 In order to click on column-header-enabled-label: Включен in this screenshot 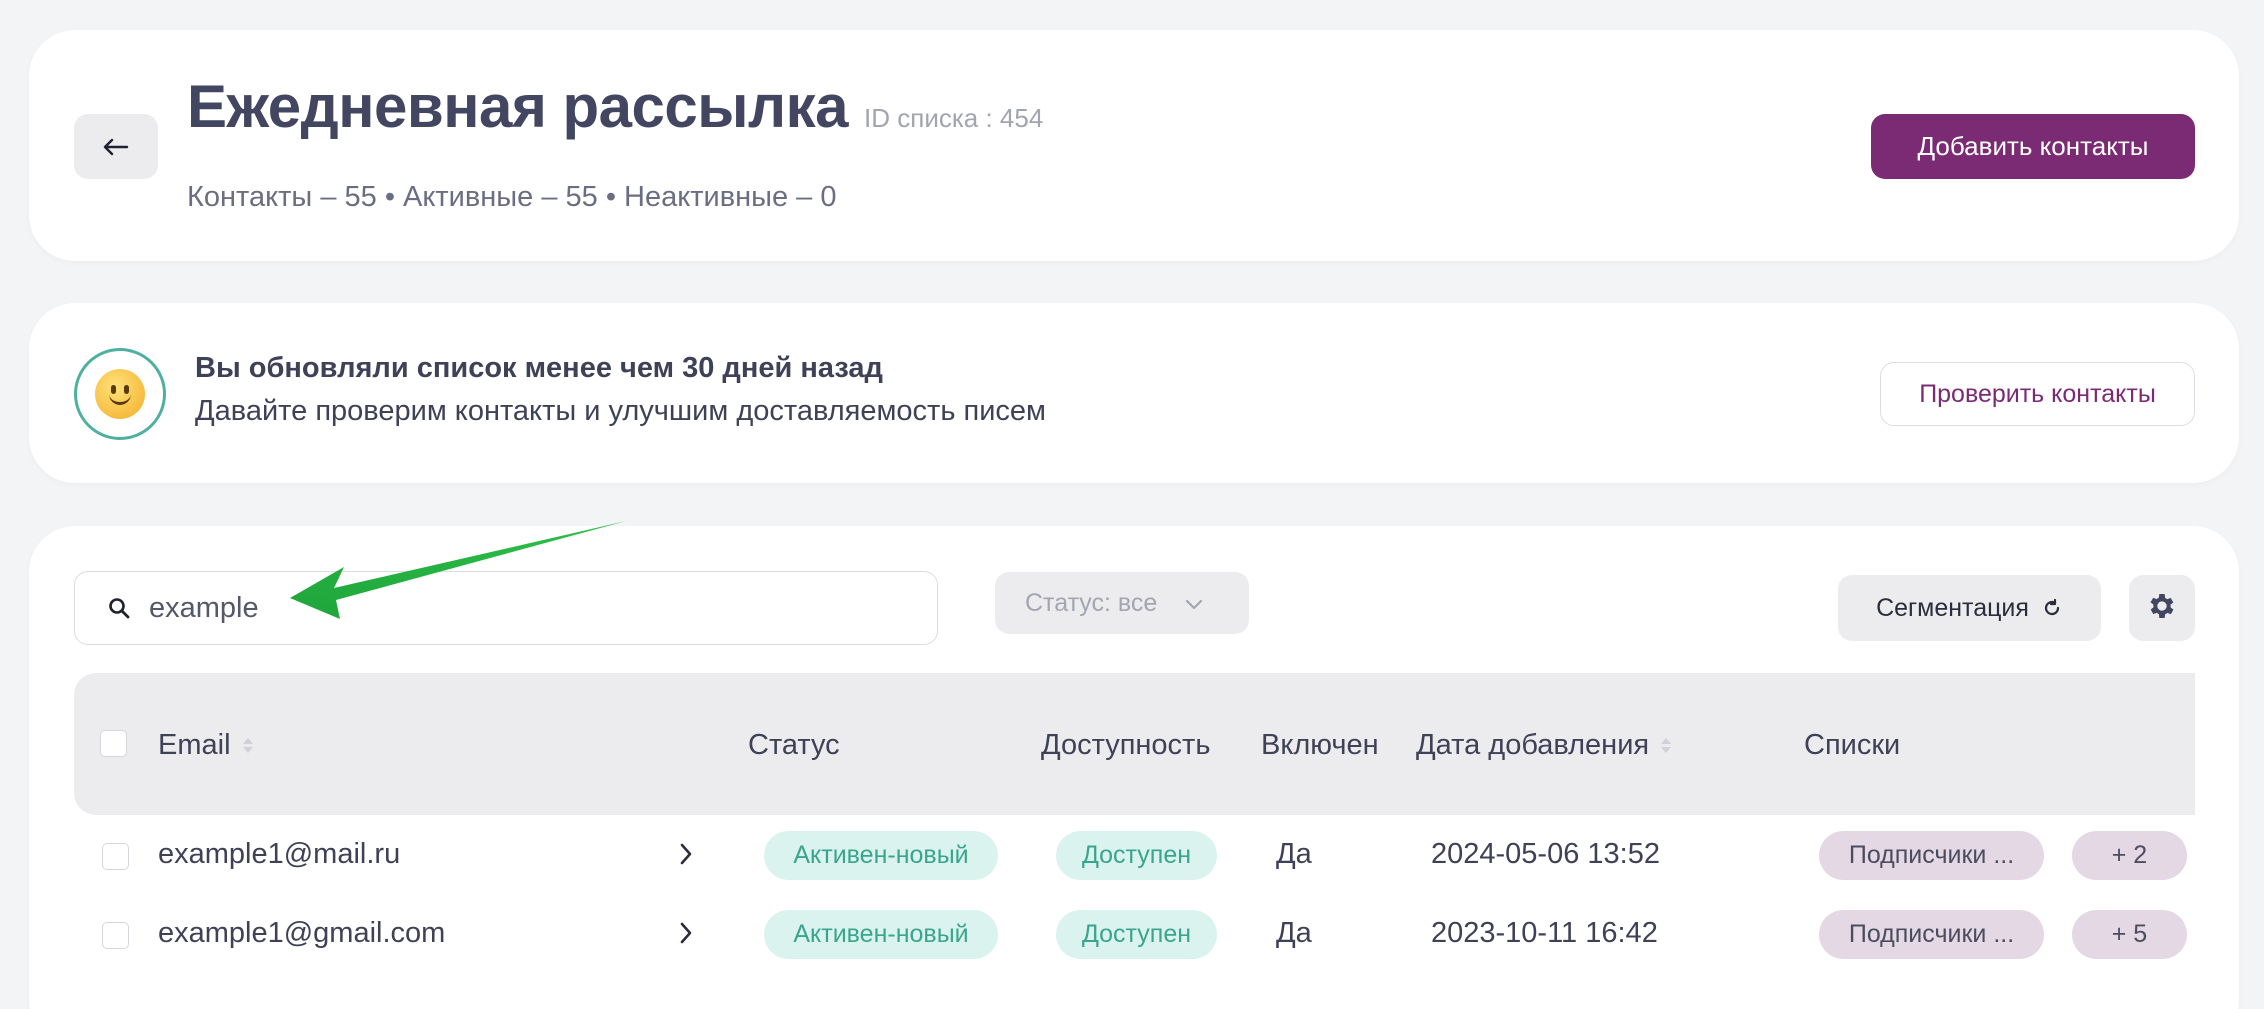, I will do `click(1320, 745)`.